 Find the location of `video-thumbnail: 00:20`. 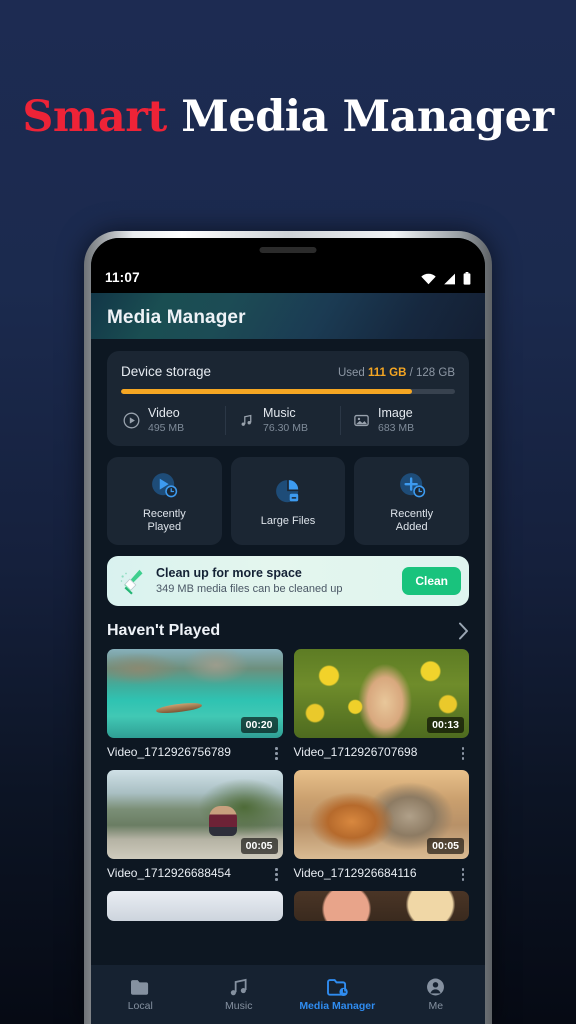

video-thumbnail: 00:20 is located at coordinates (195, 694).